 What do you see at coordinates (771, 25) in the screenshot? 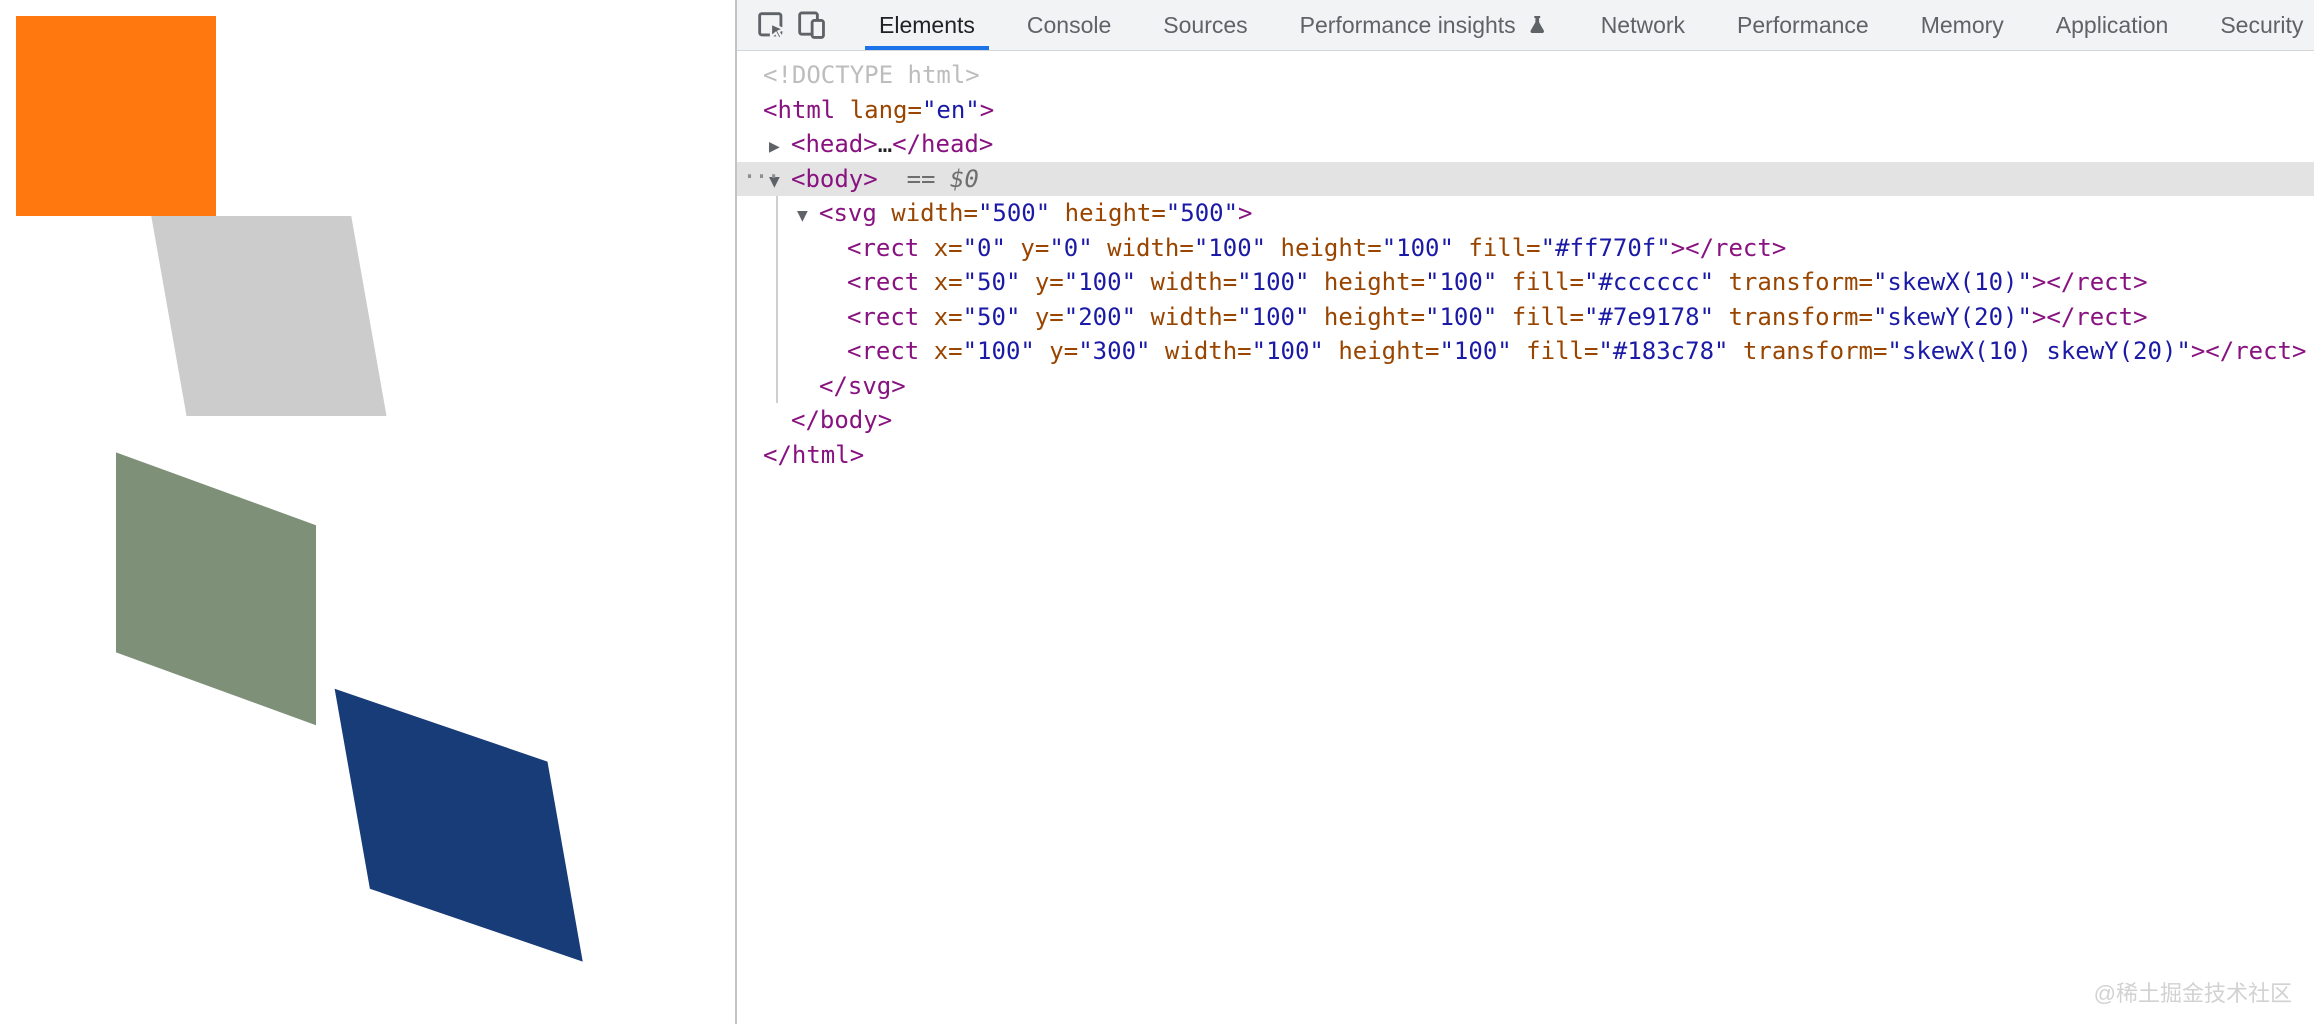
I see `inspect-icon` at bounding box center [771, 25].